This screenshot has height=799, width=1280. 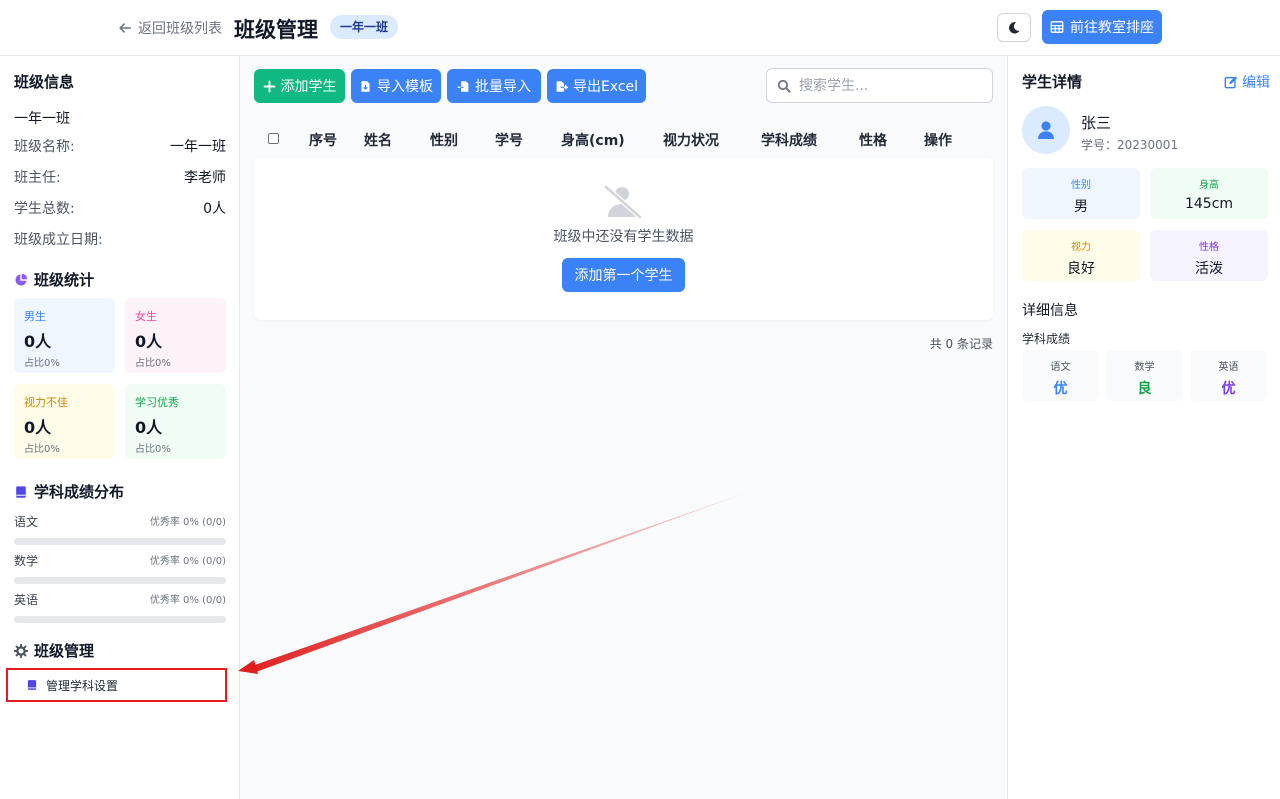 I want to click on info-row-head-teacher: 班主任: 李老师, so click(x=120, y=177).